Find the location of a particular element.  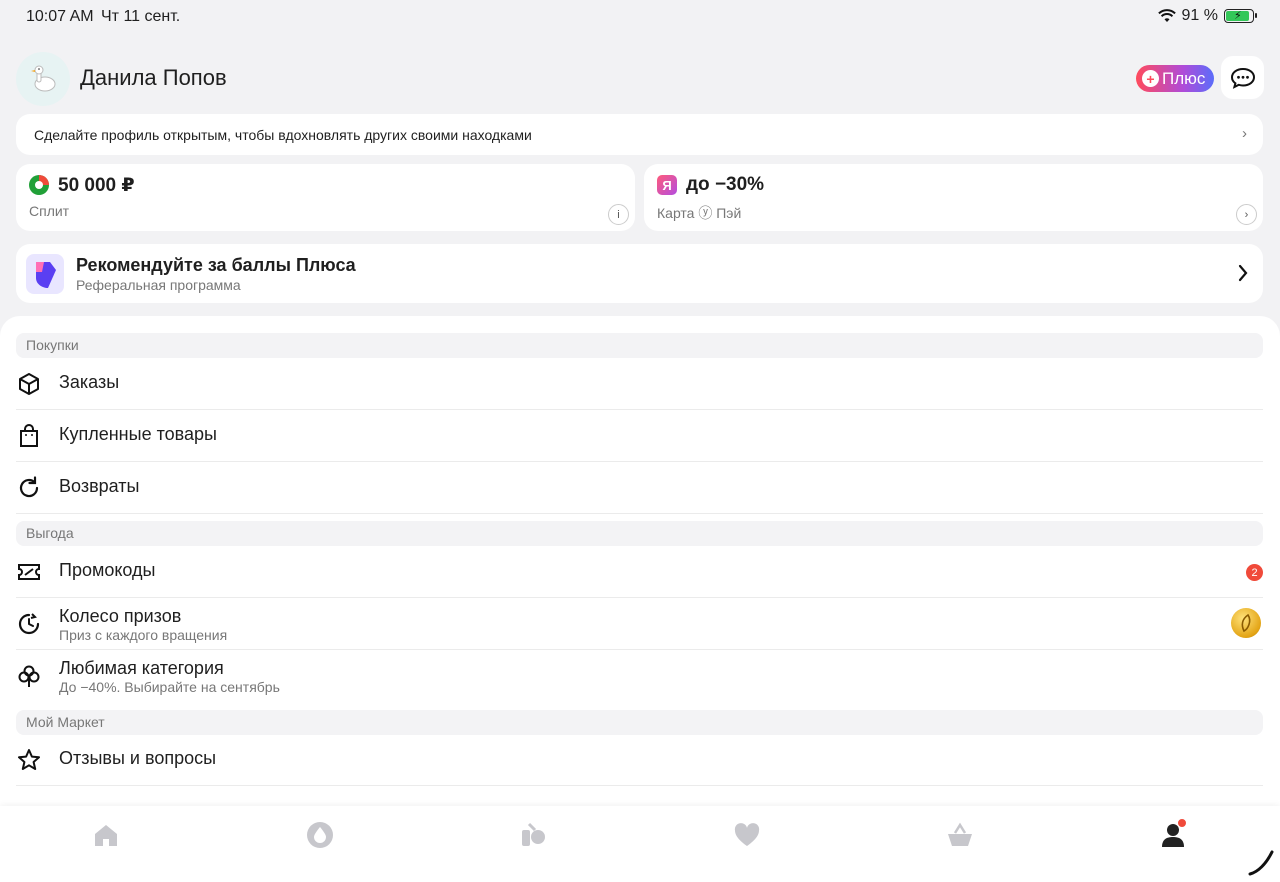

tab-profile is located at coordinates (1173, 835).